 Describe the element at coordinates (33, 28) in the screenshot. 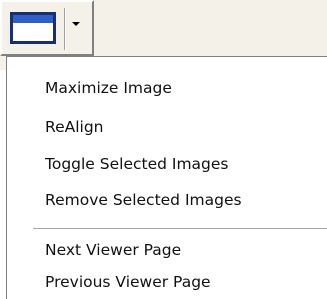

I see `window-icon` at that location.